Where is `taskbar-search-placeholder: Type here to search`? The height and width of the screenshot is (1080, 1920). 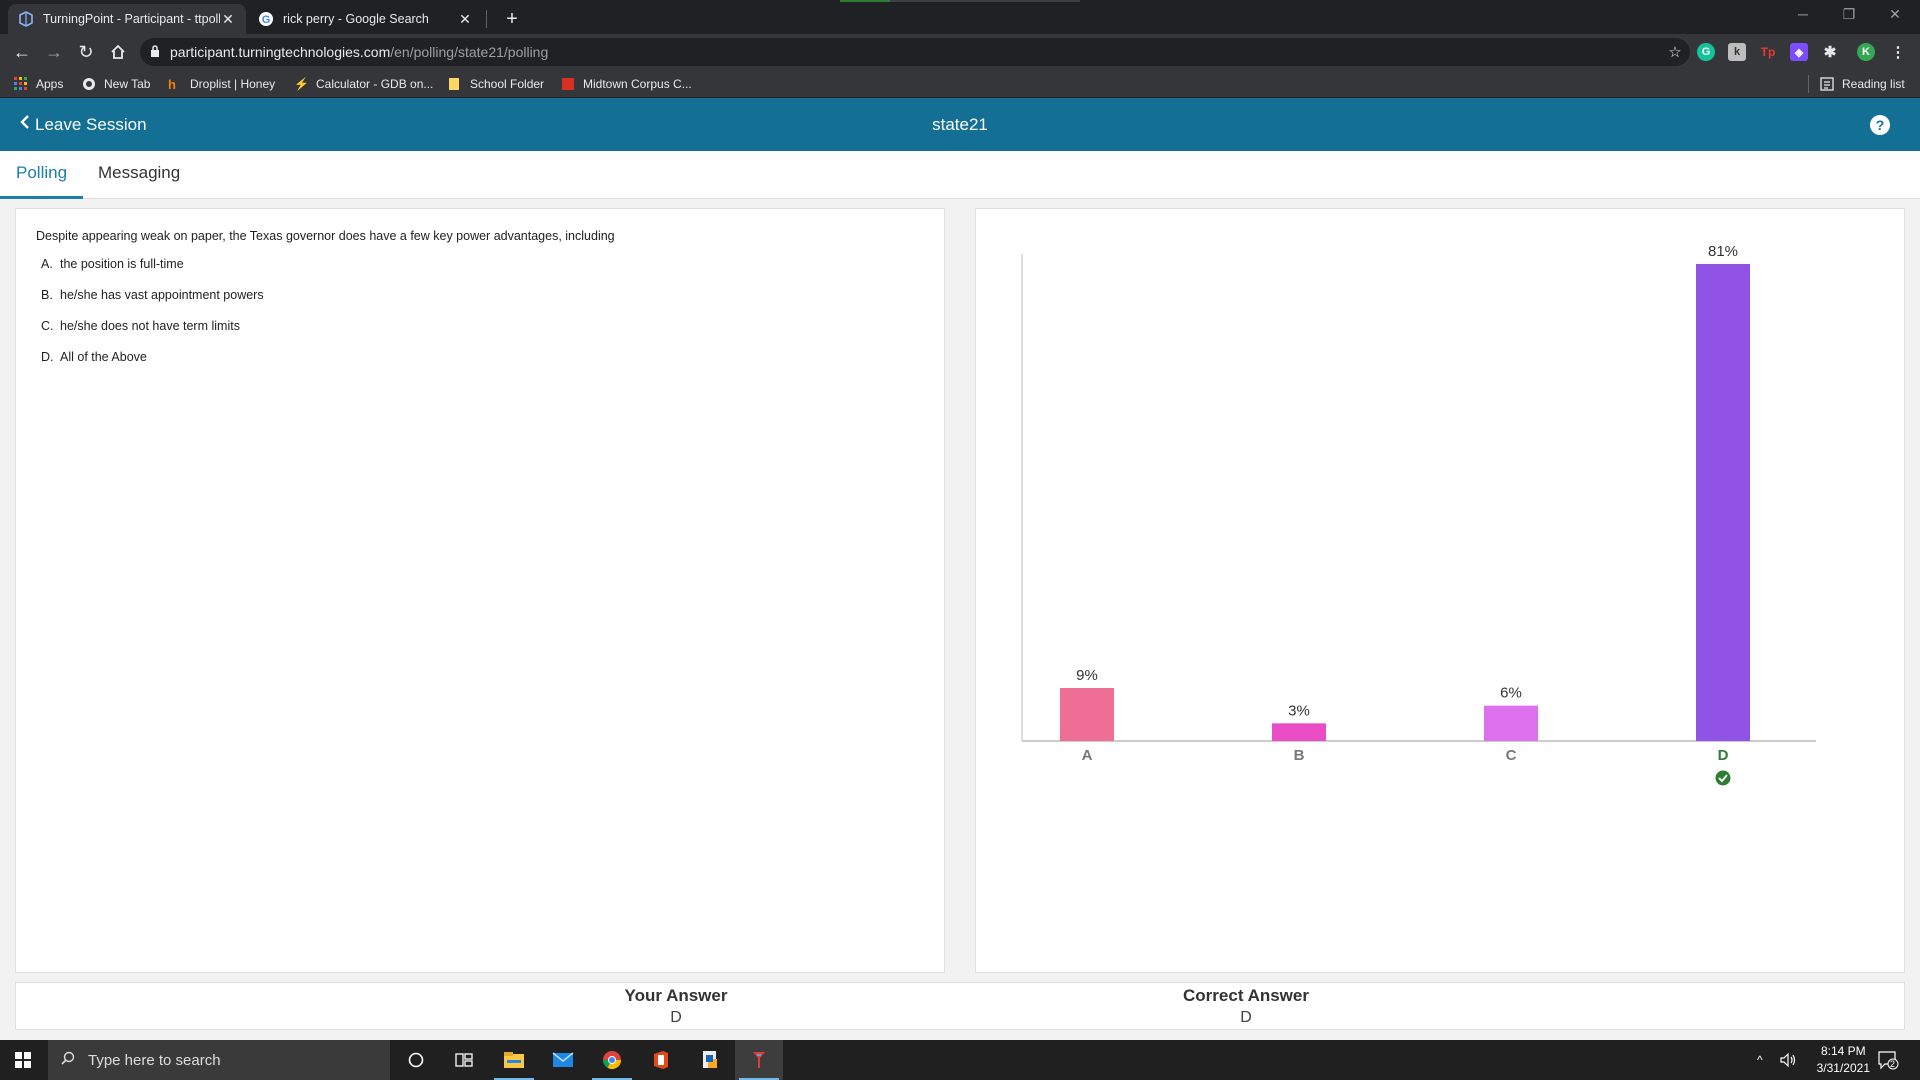
taskbar-search-placeholder: Type here to search is located at coordinates (154, 1060).